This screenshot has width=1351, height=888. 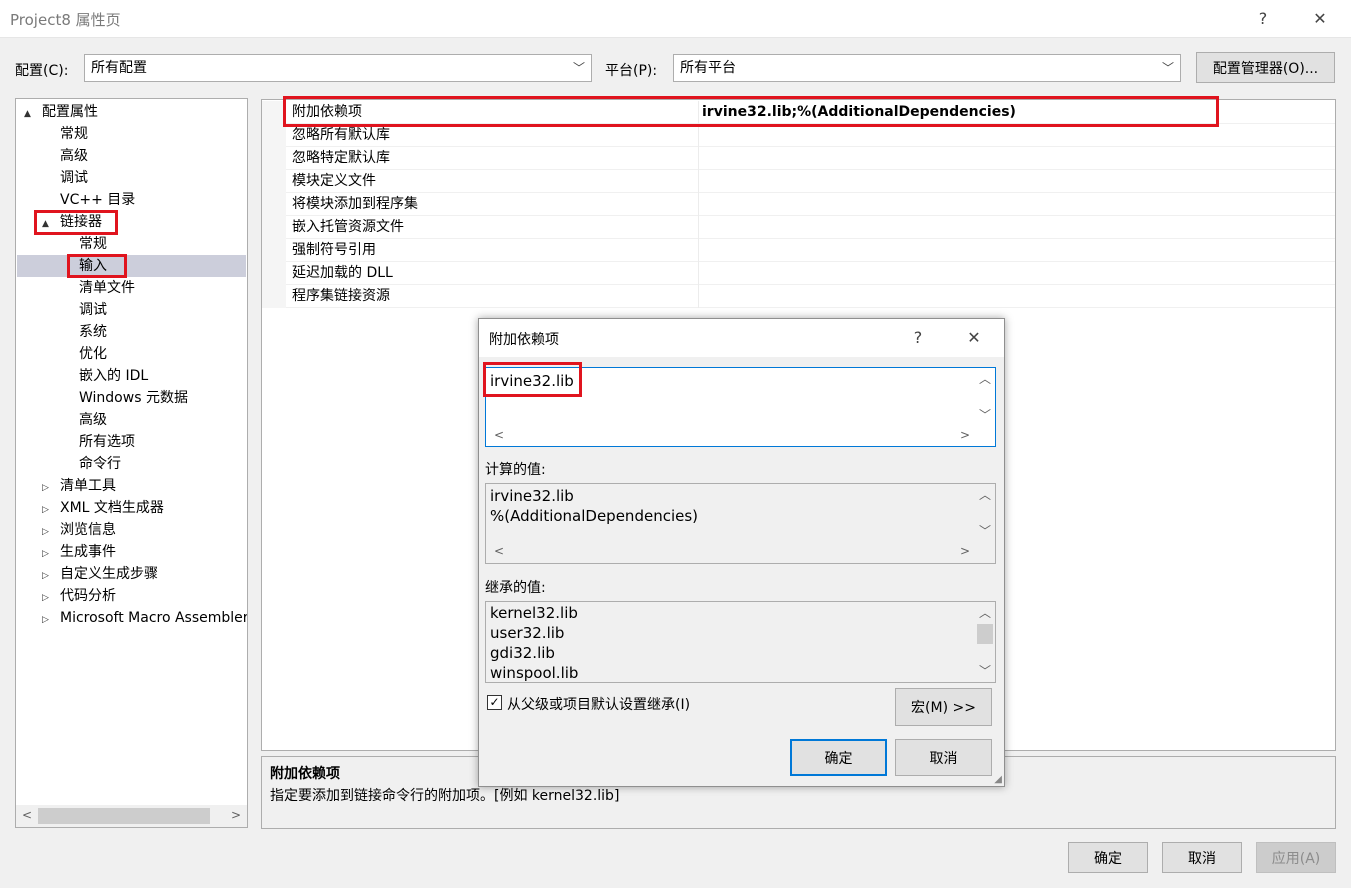 I want to click on computed-vertical-scrollbar: ︿ ﹀, so click(x=985, y=513).